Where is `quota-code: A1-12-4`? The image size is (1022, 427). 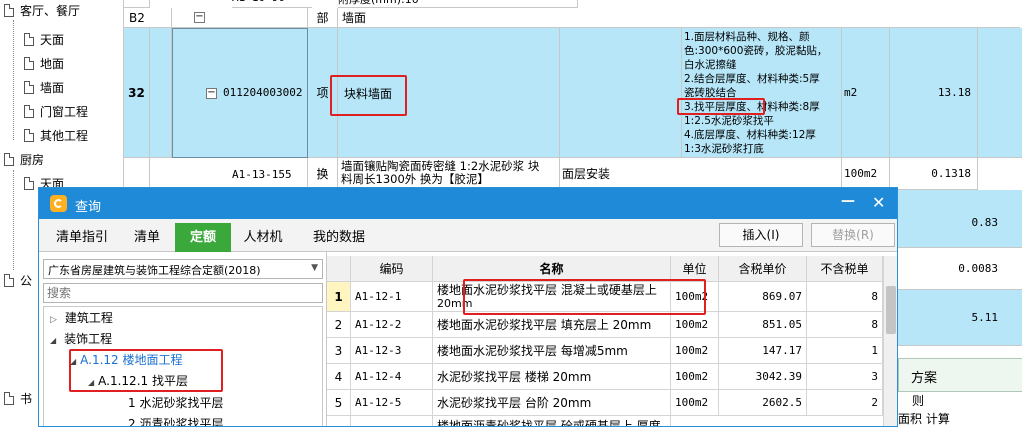 quota-code: A1-12-4 is located at coordinates (392, 377).